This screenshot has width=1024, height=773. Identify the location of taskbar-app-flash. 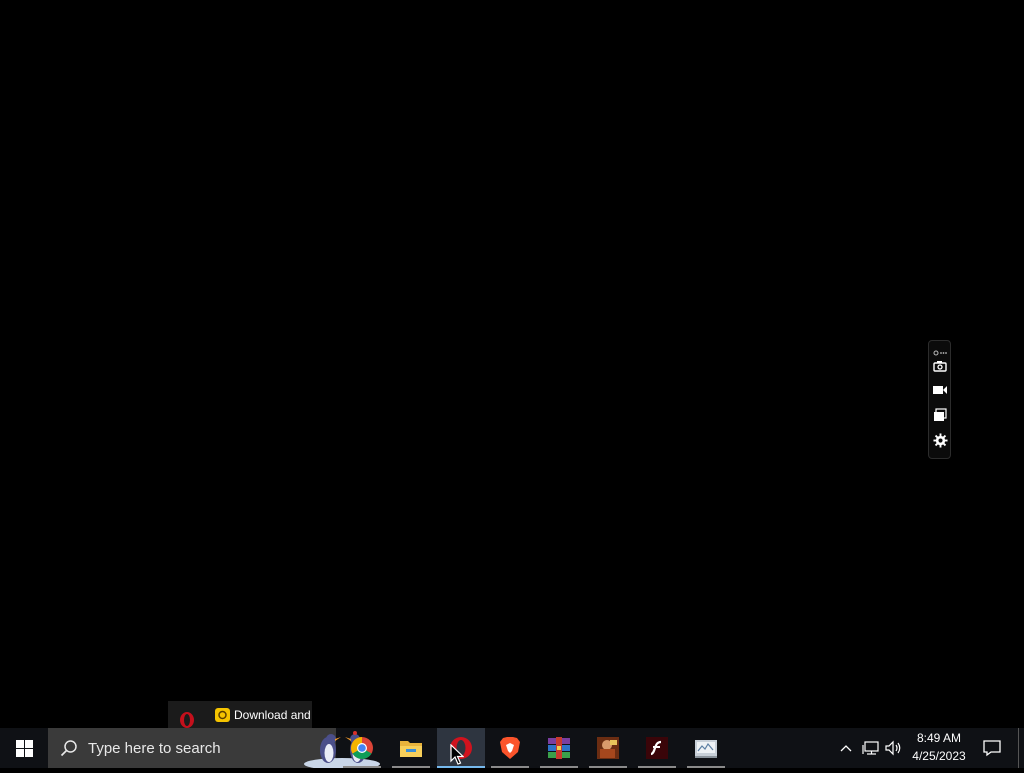
(657, 748).